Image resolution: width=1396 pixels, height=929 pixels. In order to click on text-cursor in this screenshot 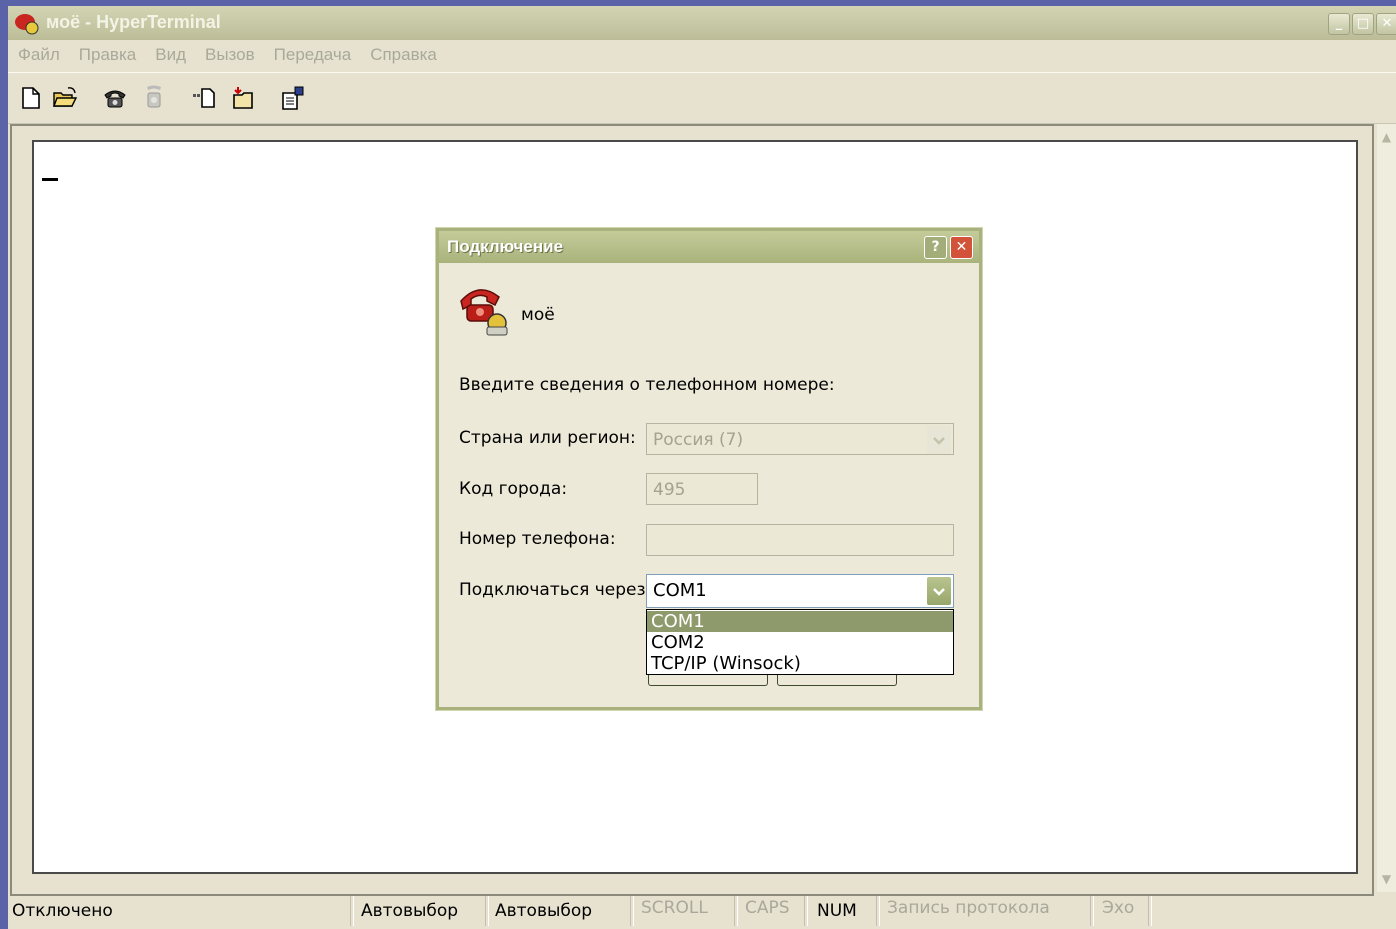, I will do `click(50, 179)`.